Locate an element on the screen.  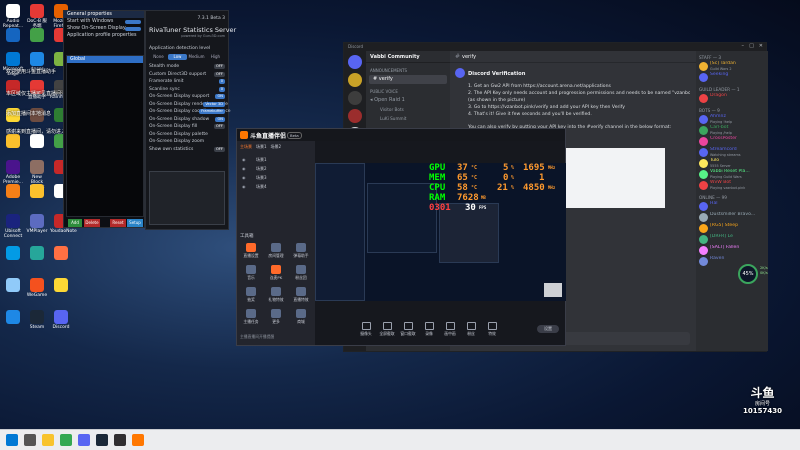
douyu-tool: 更多 is located at coordinates (276, 317).